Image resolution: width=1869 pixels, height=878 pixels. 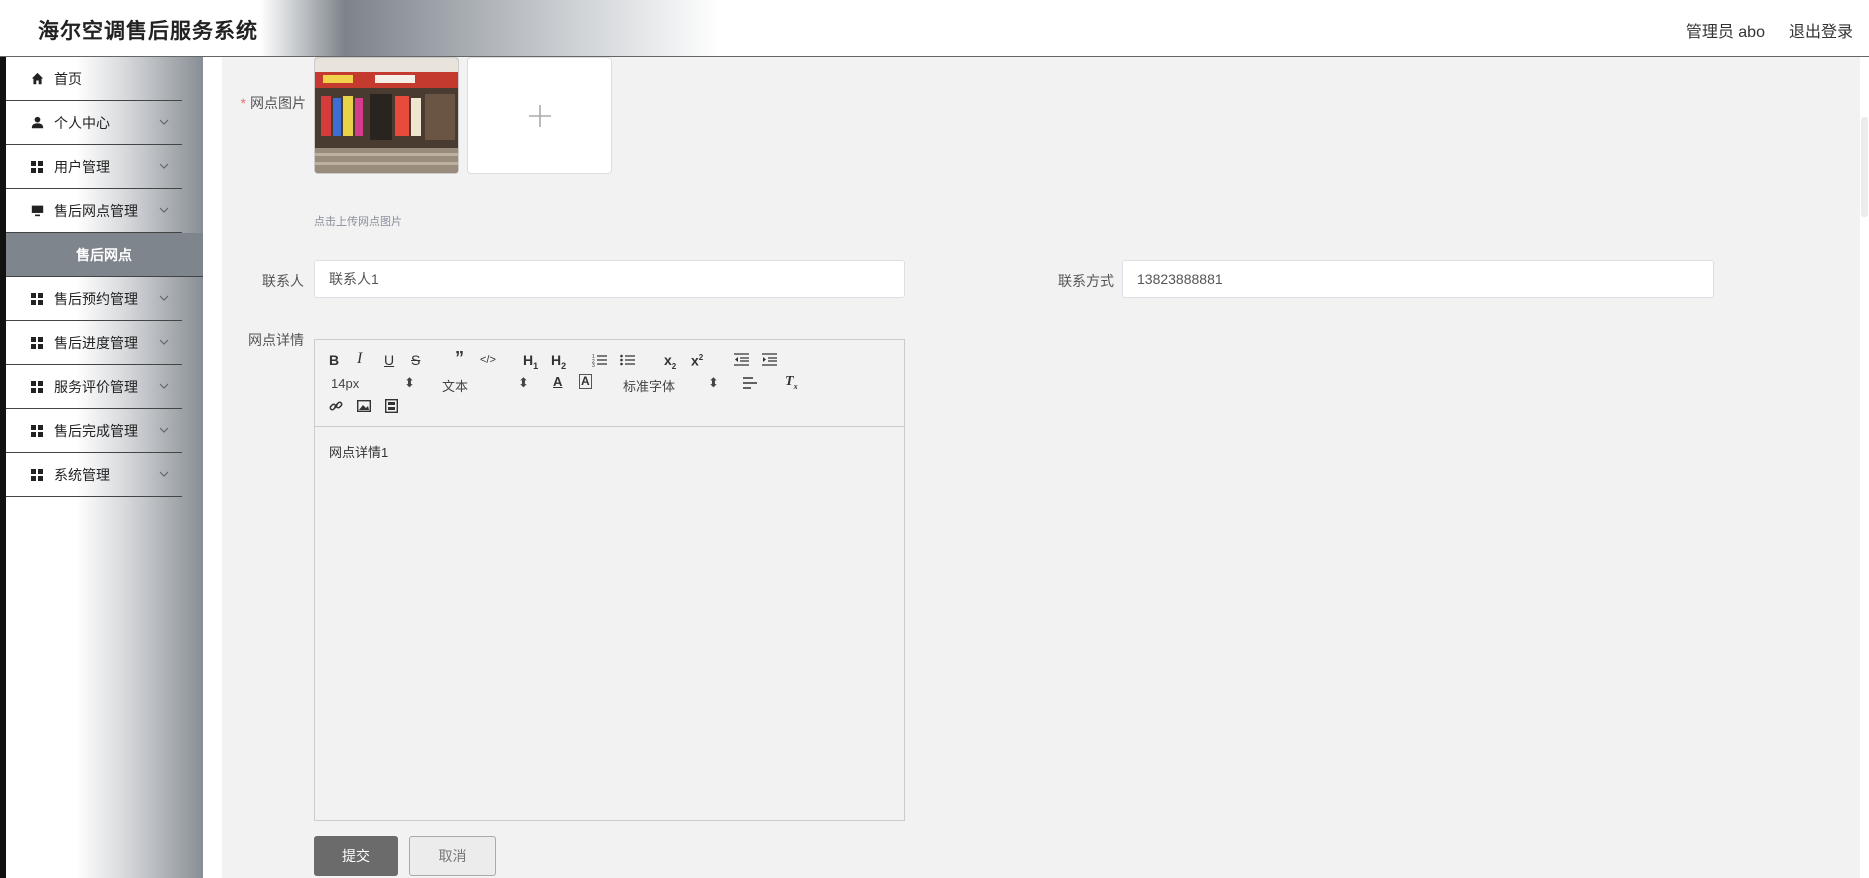 What do you see at coordinates (558, 363) in the screenshot?
I see `h2-button: H2` at bounding box center [558, 363].